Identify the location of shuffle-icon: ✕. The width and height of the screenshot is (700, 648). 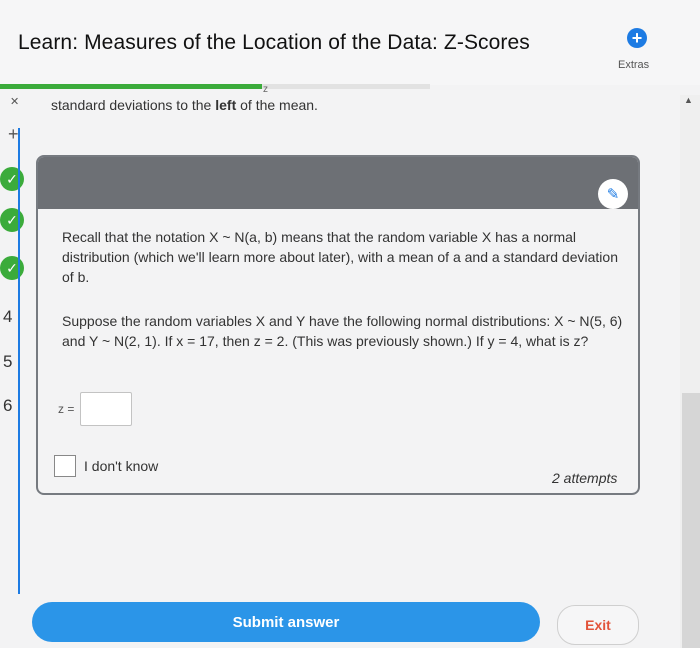
(14, 101).